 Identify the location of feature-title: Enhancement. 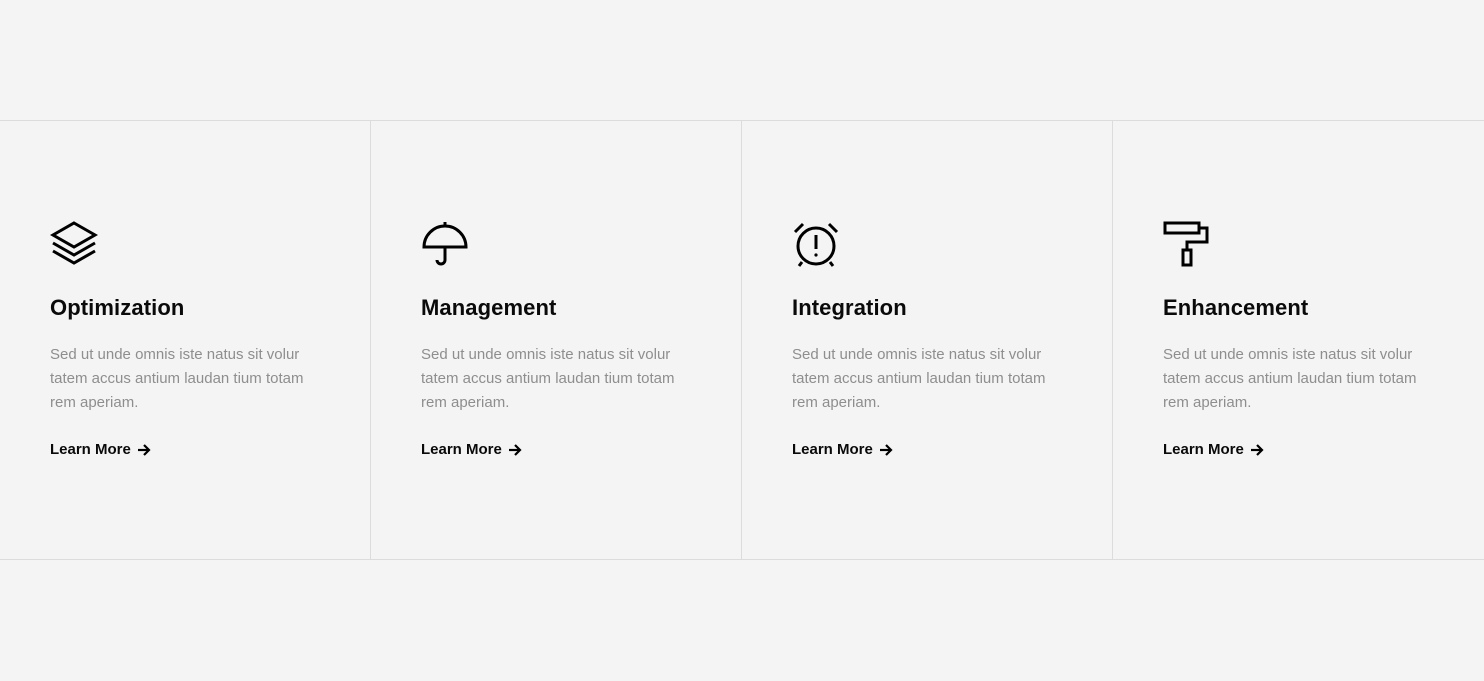
(1236, 307).